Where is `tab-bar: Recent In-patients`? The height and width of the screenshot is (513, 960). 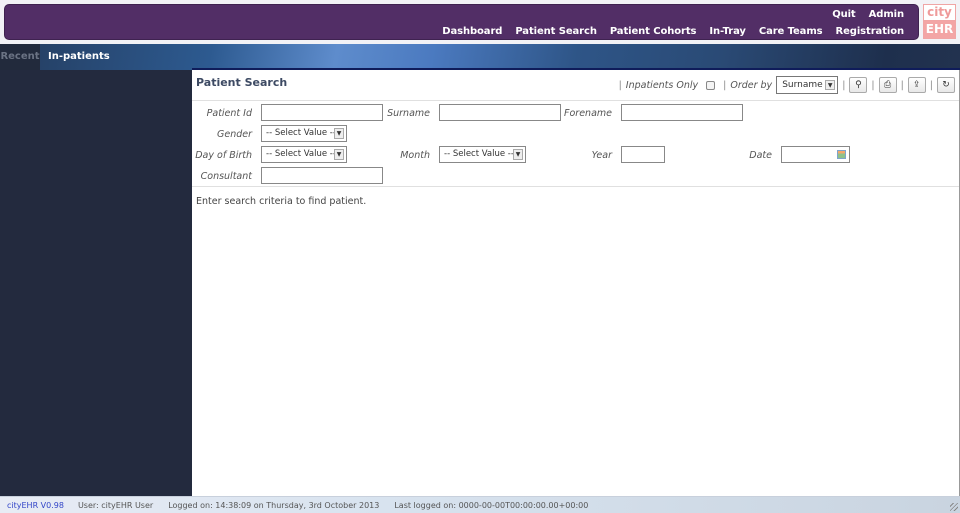 tab-bar: Recent In-patients is located at coordinates (480, 57).